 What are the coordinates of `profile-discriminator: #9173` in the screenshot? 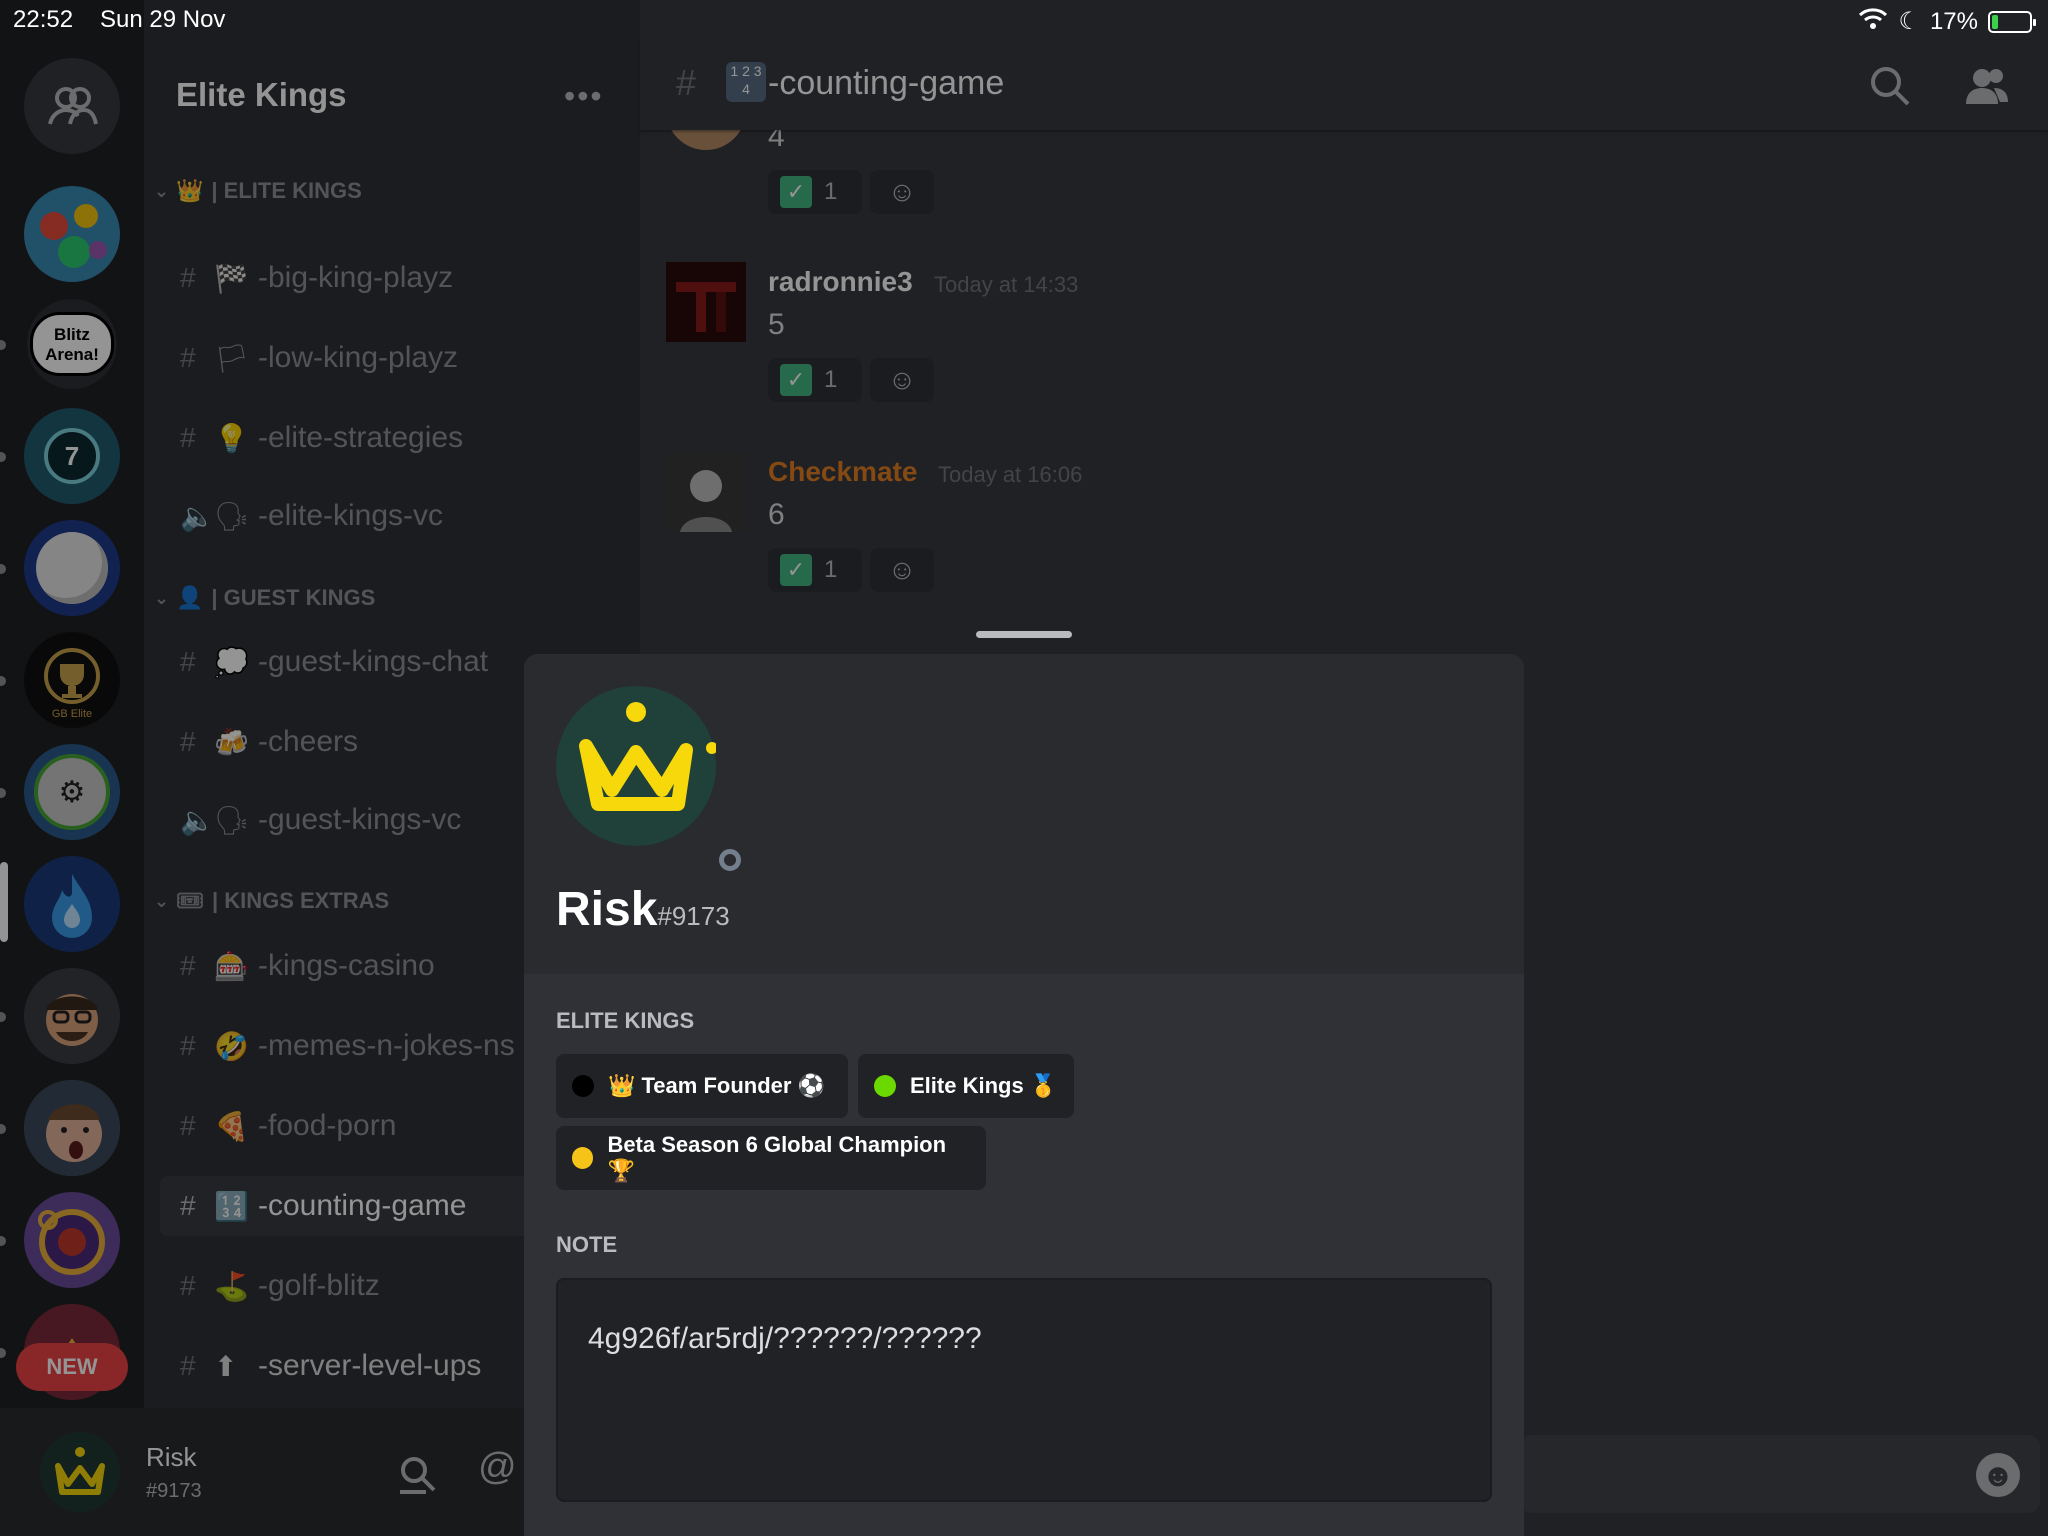 It's located at (693, 916).